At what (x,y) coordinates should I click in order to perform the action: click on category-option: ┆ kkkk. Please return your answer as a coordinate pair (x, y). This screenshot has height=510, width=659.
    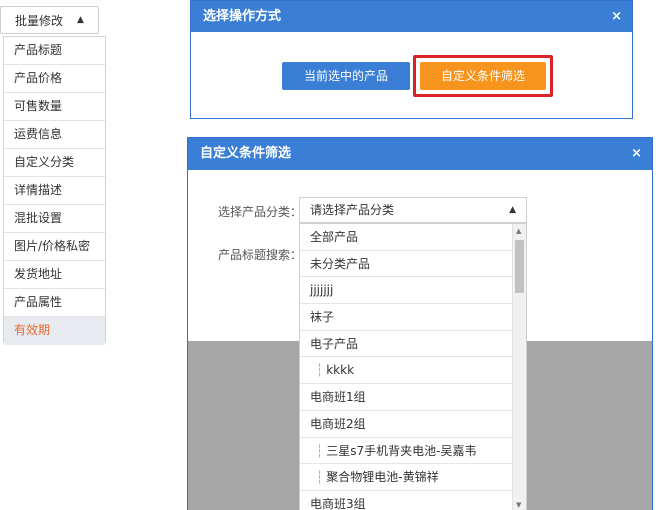
    Looking at the image, I should click on (406, 371).